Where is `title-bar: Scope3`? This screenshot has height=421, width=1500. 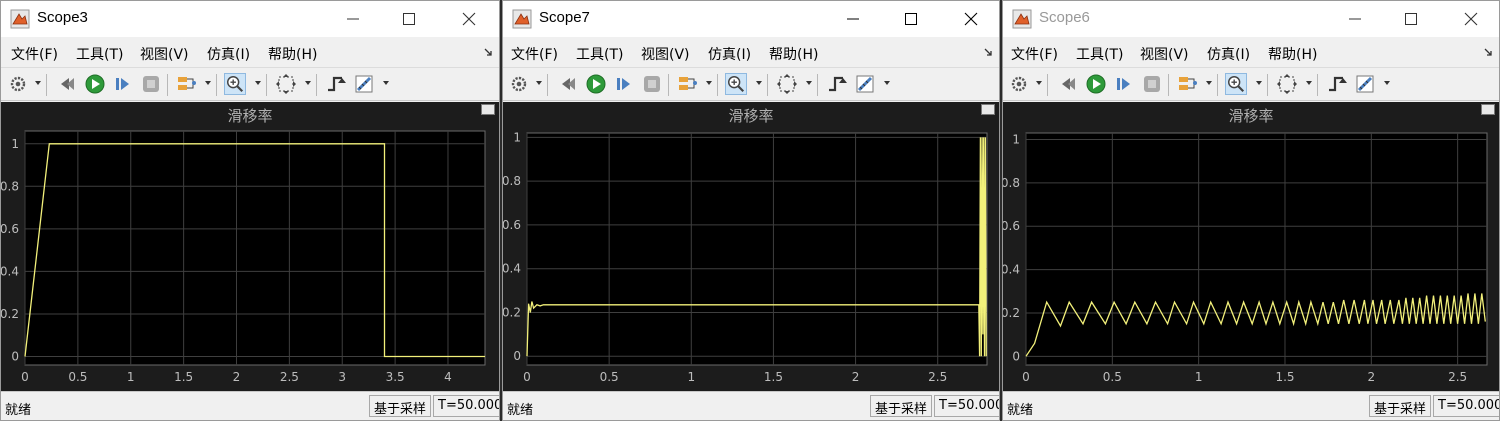
title-bar: Scope3 is located at coordinates (250, 19).